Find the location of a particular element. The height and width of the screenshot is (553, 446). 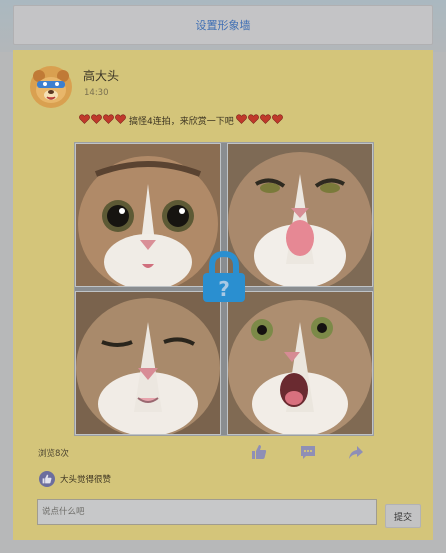

post-caption: 搞怪4连拍，来欣赏一下吧 is located at coordinates (181, 120).